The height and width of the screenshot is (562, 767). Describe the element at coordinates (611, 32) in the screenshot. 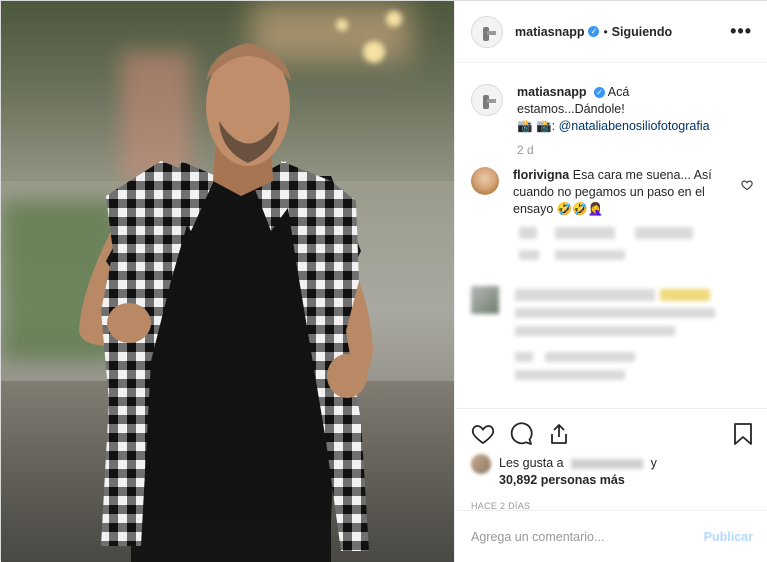

I see `post-header: matiasnapp ✓ • Siguiendo •••` at that location.